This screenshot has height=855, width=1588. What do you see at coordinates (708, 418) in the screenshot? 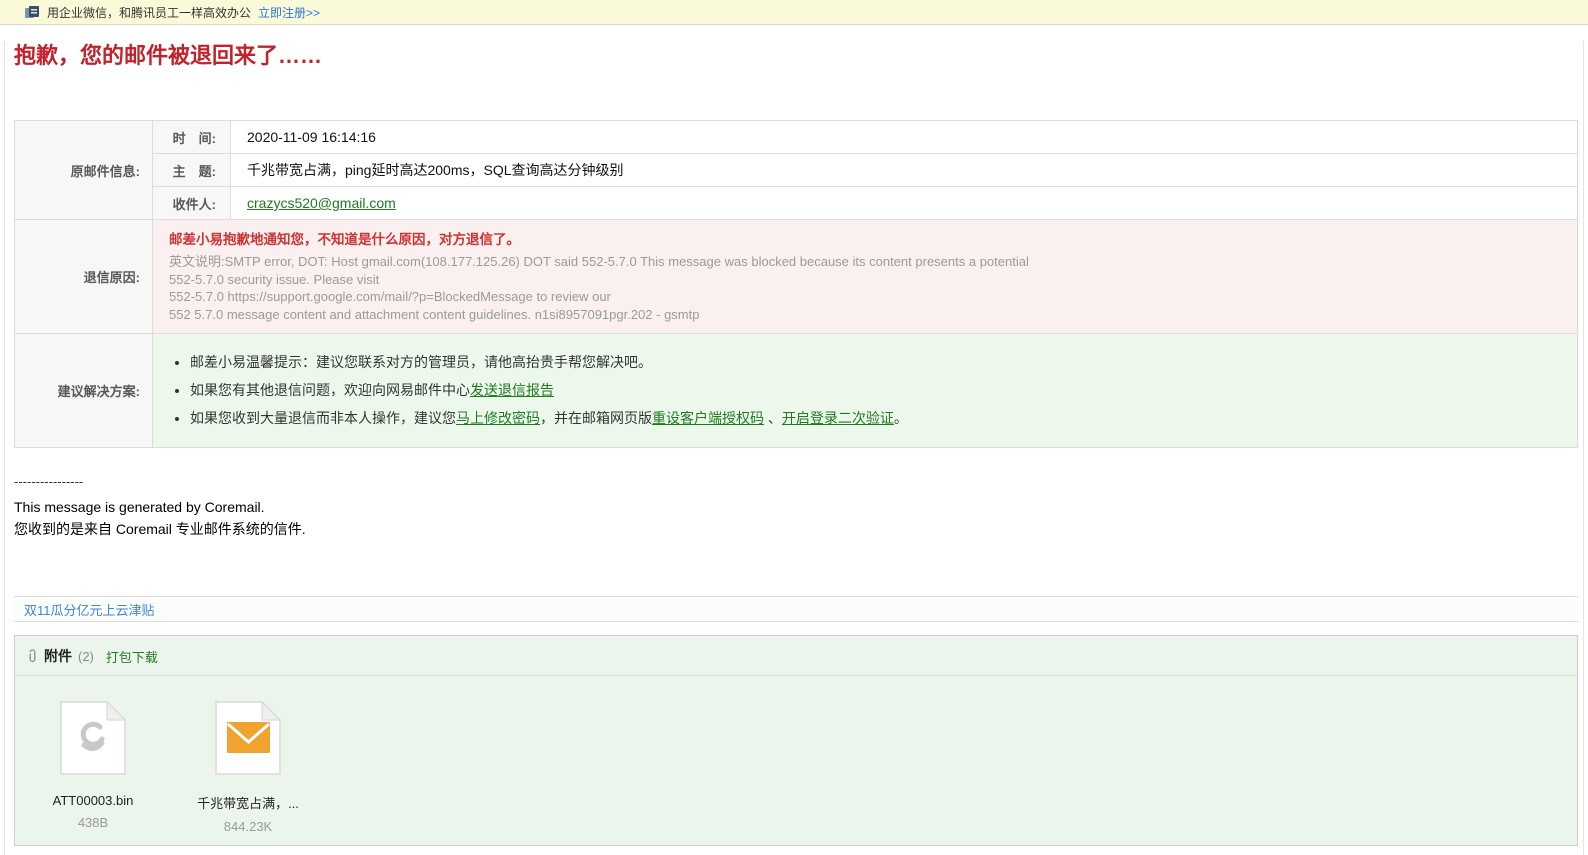
I see `reset-auth-code-link: 重设客户端授权码` at bounding box center [708, 418].